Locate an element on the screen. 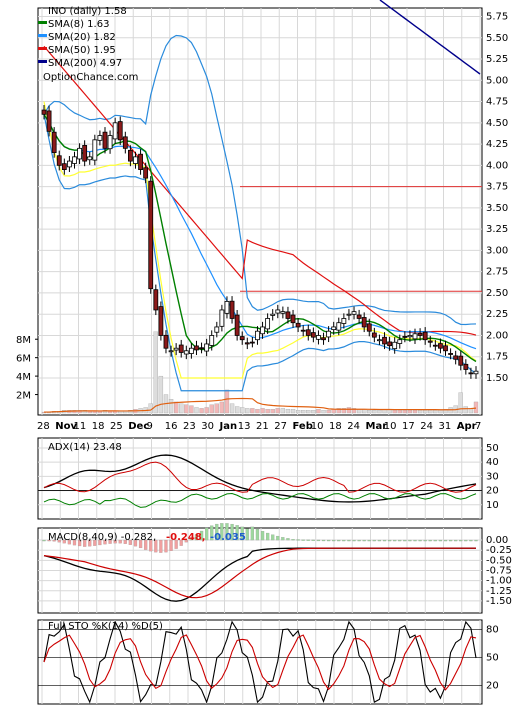 This screenshot has height=706, width=526. legend-sma8: SMA(8) 1.63 is located at coordinates (78, 24).